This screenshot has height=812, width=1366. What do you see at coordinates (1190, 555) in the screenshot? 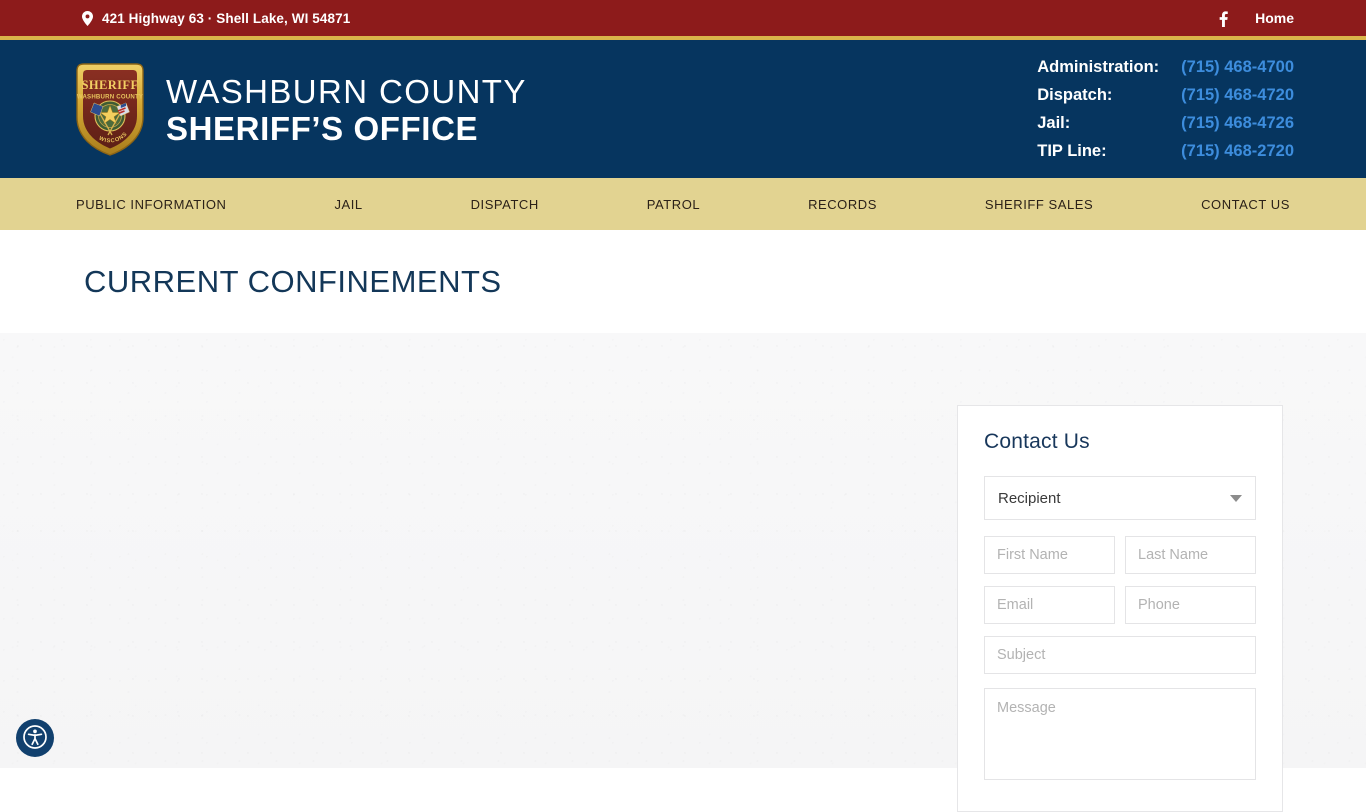
I see `last-name-input` at bounding box center [1190, 555].